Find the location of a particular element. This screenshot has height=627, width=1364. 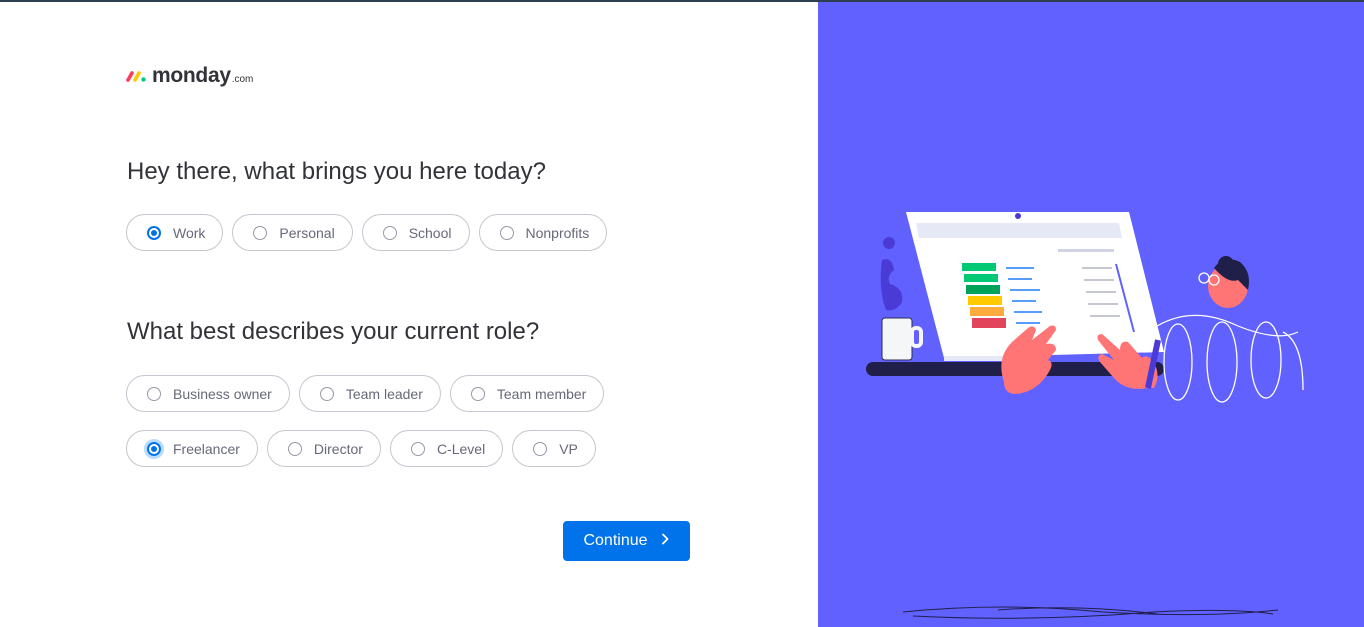

role-option-freelancer: Freelancer is located at coordinates (192, 448).